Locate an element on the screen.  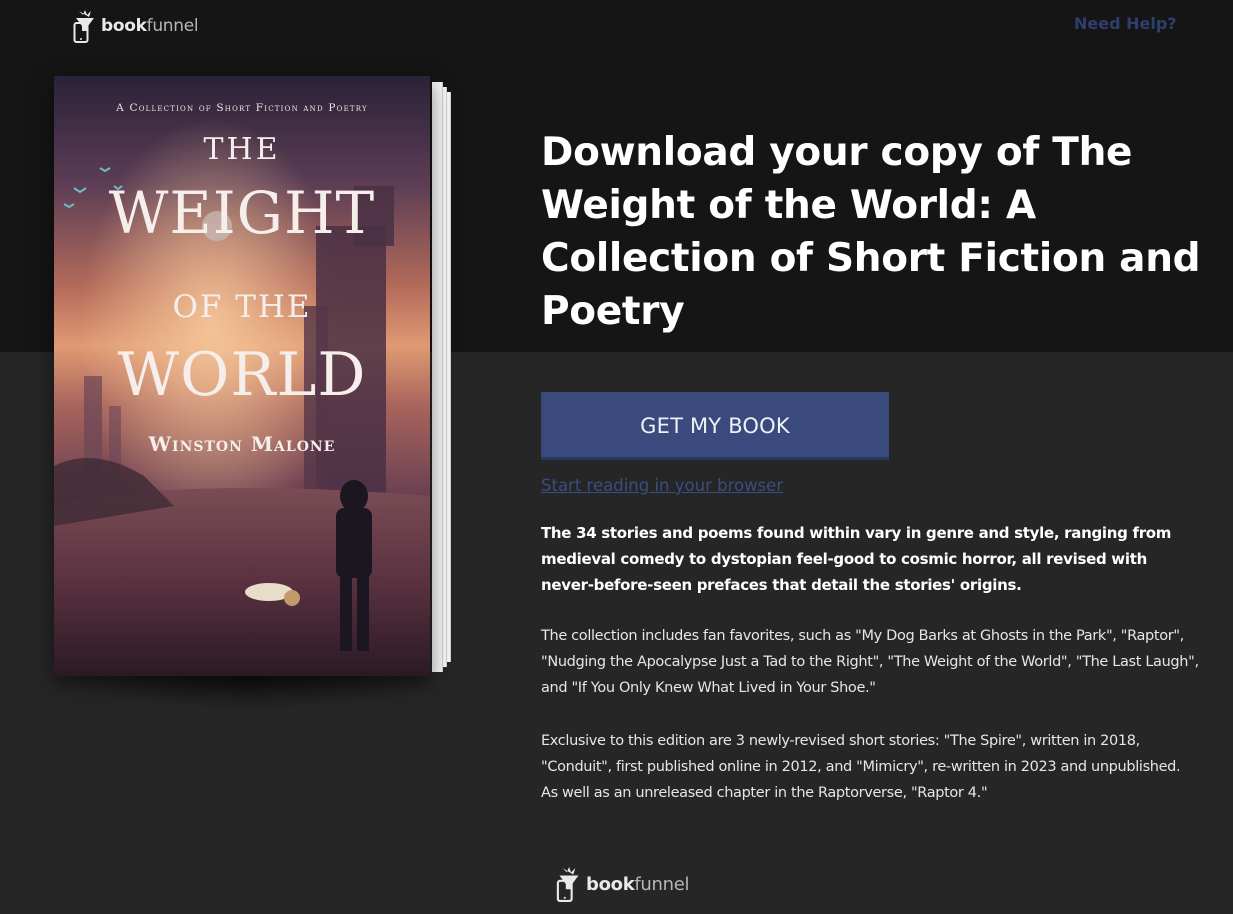
logo-text-book: book is located at coordinates (124, 26).